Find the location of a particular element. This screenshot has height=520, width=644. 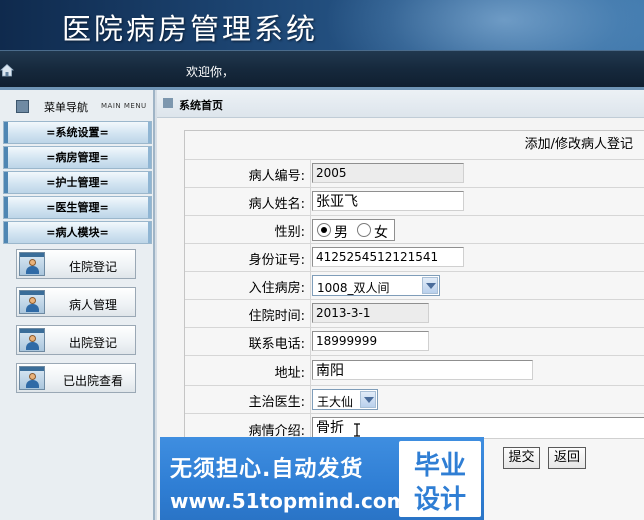

field-label: 病人编号: is located at coordinates (276, 176).